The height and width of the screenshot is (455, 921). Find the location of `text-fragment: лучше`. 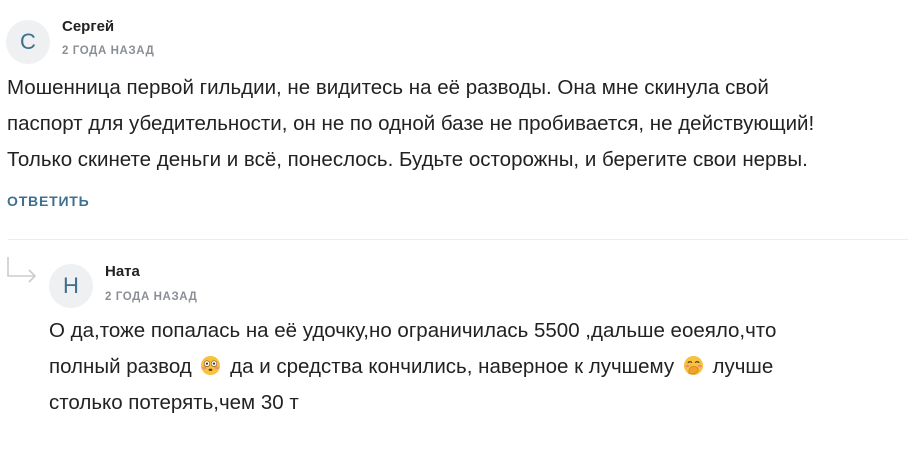

text-fragment: лучше is located at coordinates (743, 366).